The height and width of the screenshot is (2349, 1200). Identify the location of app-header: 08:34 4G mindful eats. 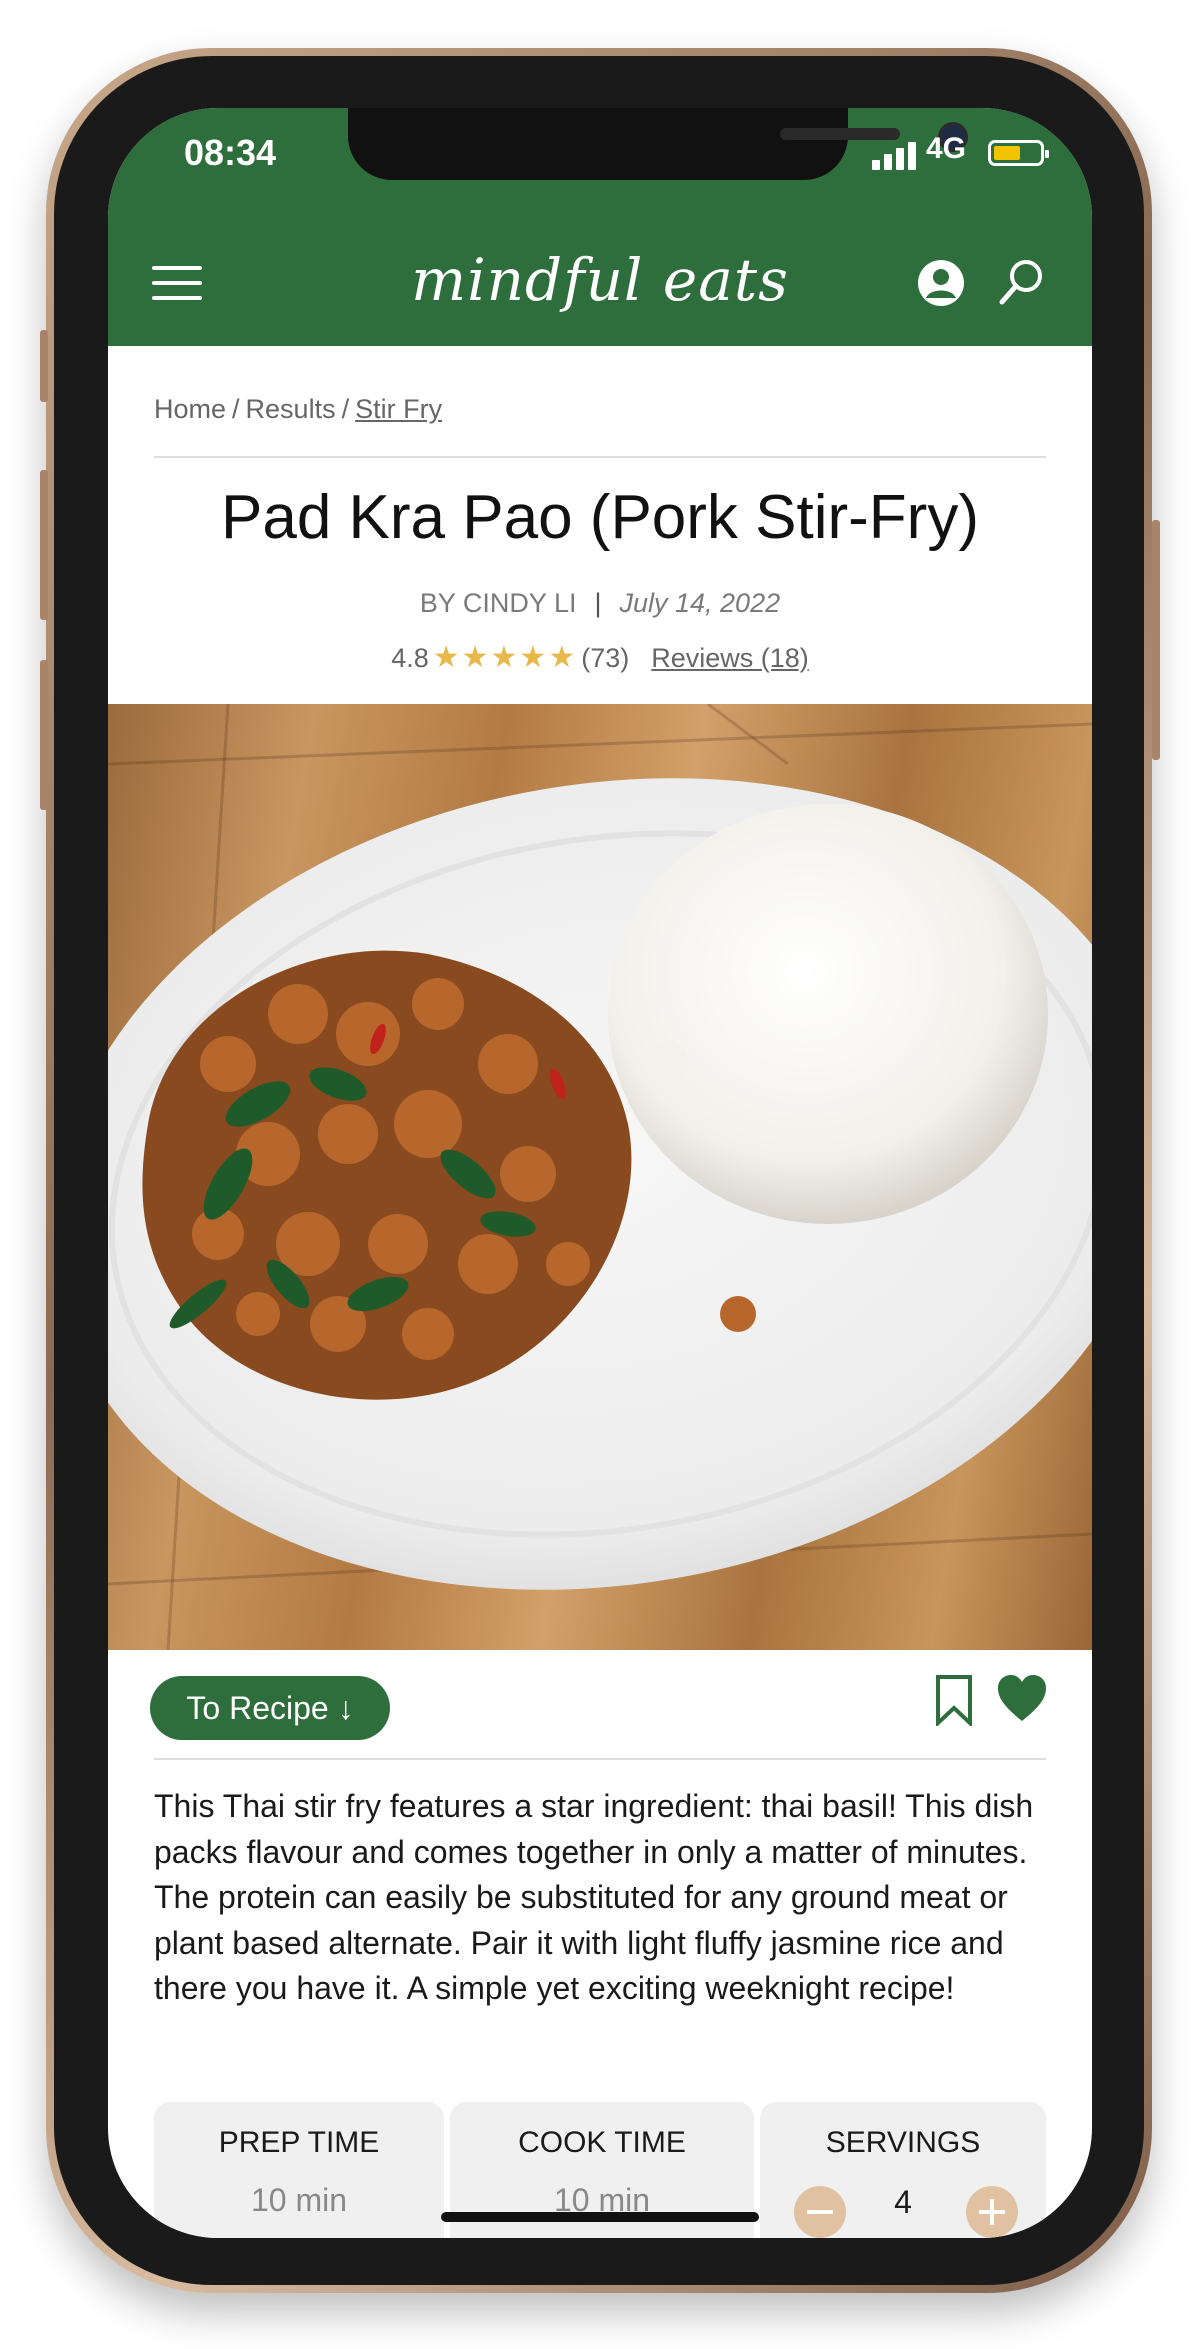
(600, 227).